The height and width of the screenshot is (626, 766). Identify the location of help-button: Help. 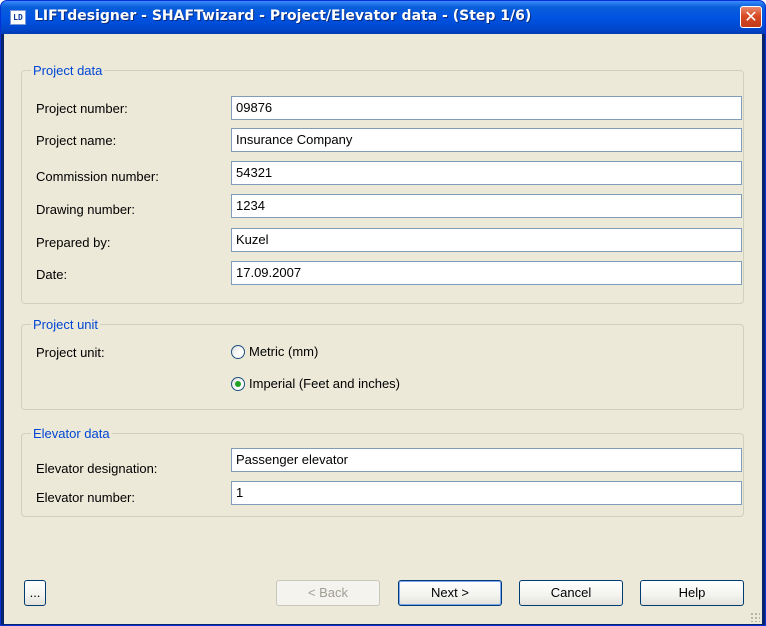
(692, 593).